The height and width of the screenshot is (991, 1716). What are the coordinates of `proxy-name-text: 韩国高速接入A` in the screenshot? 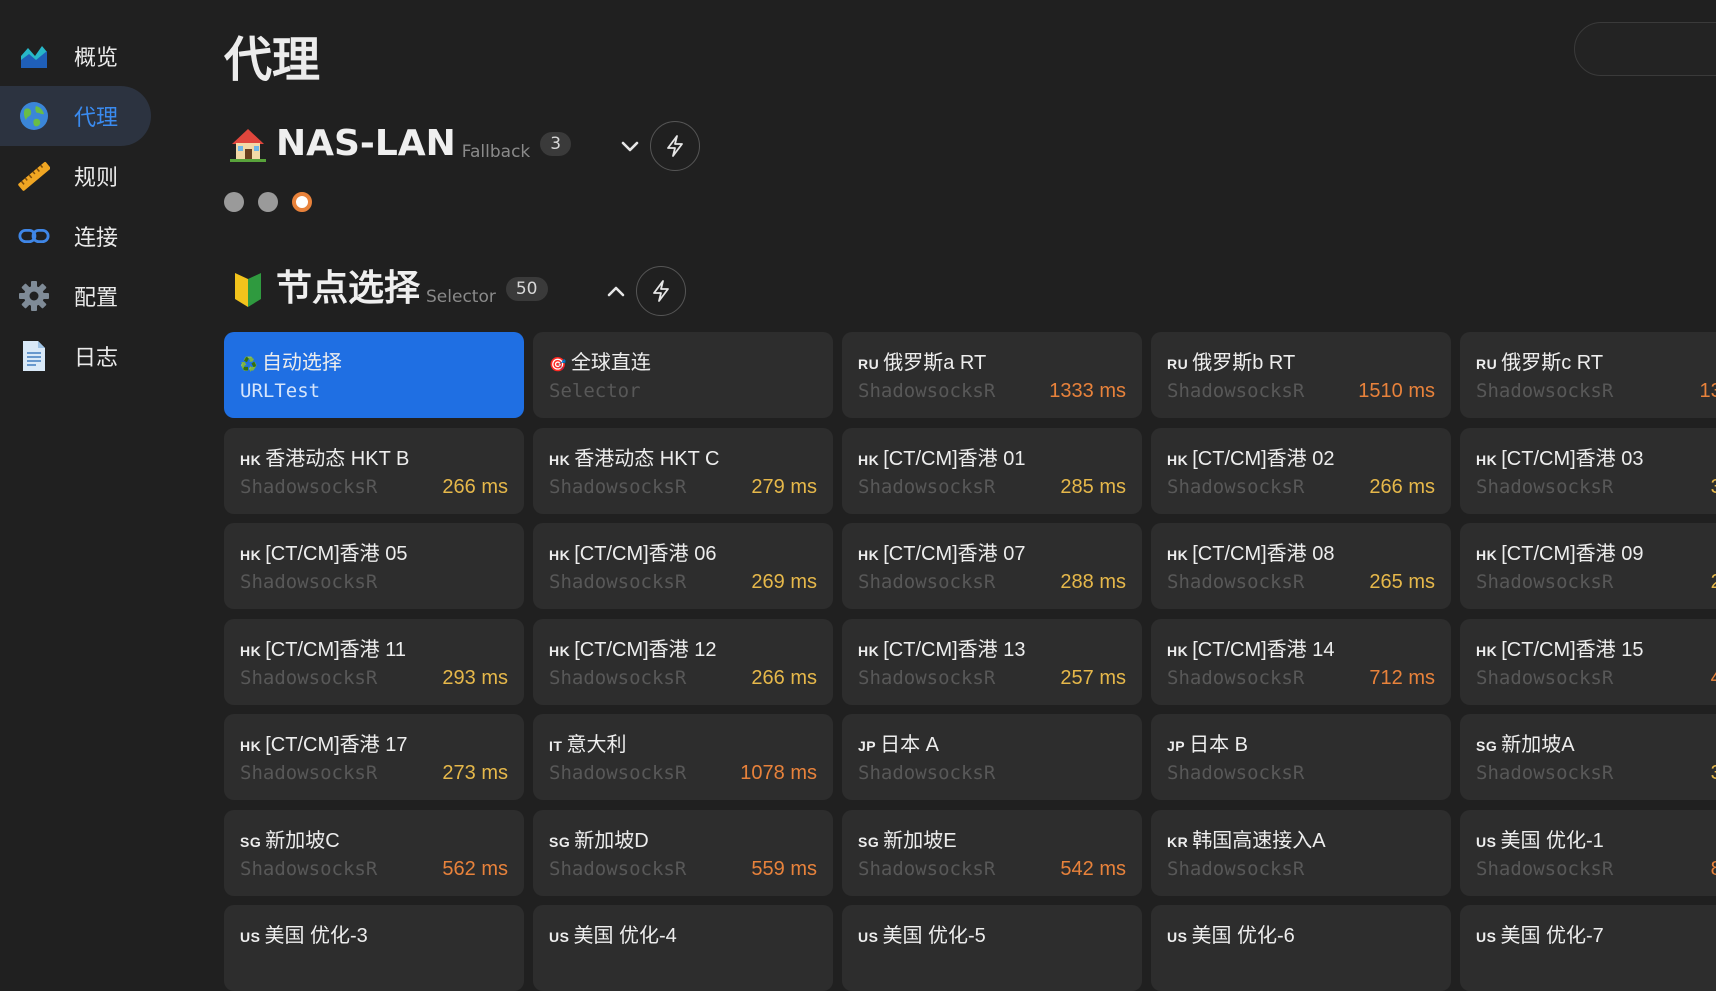 It's located at (1258, 841).